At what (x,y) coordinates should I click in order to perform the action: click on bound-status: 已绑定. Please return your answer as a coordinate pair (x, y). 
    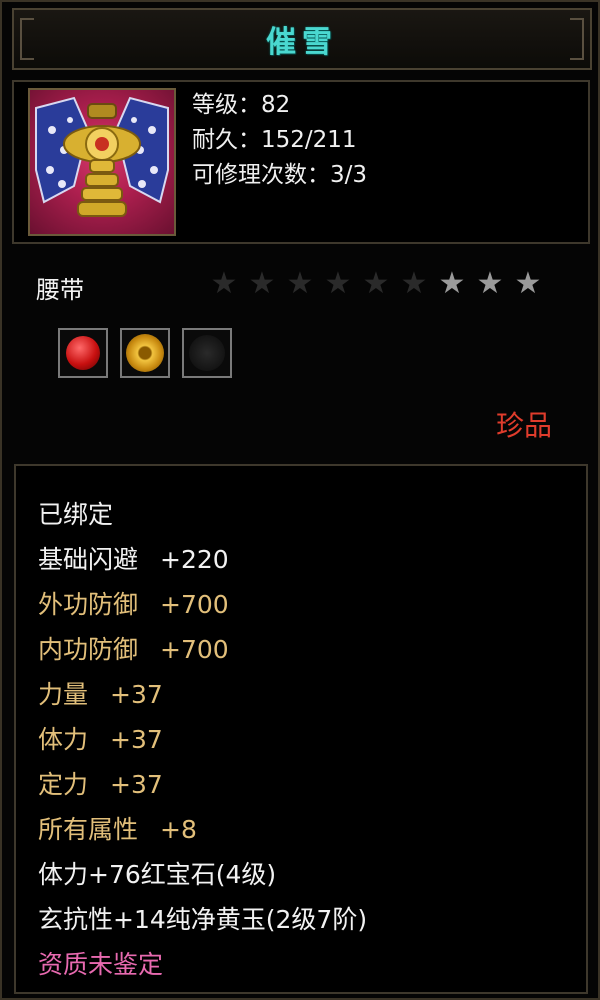
    Looking at the image, I should click on (76, 514).